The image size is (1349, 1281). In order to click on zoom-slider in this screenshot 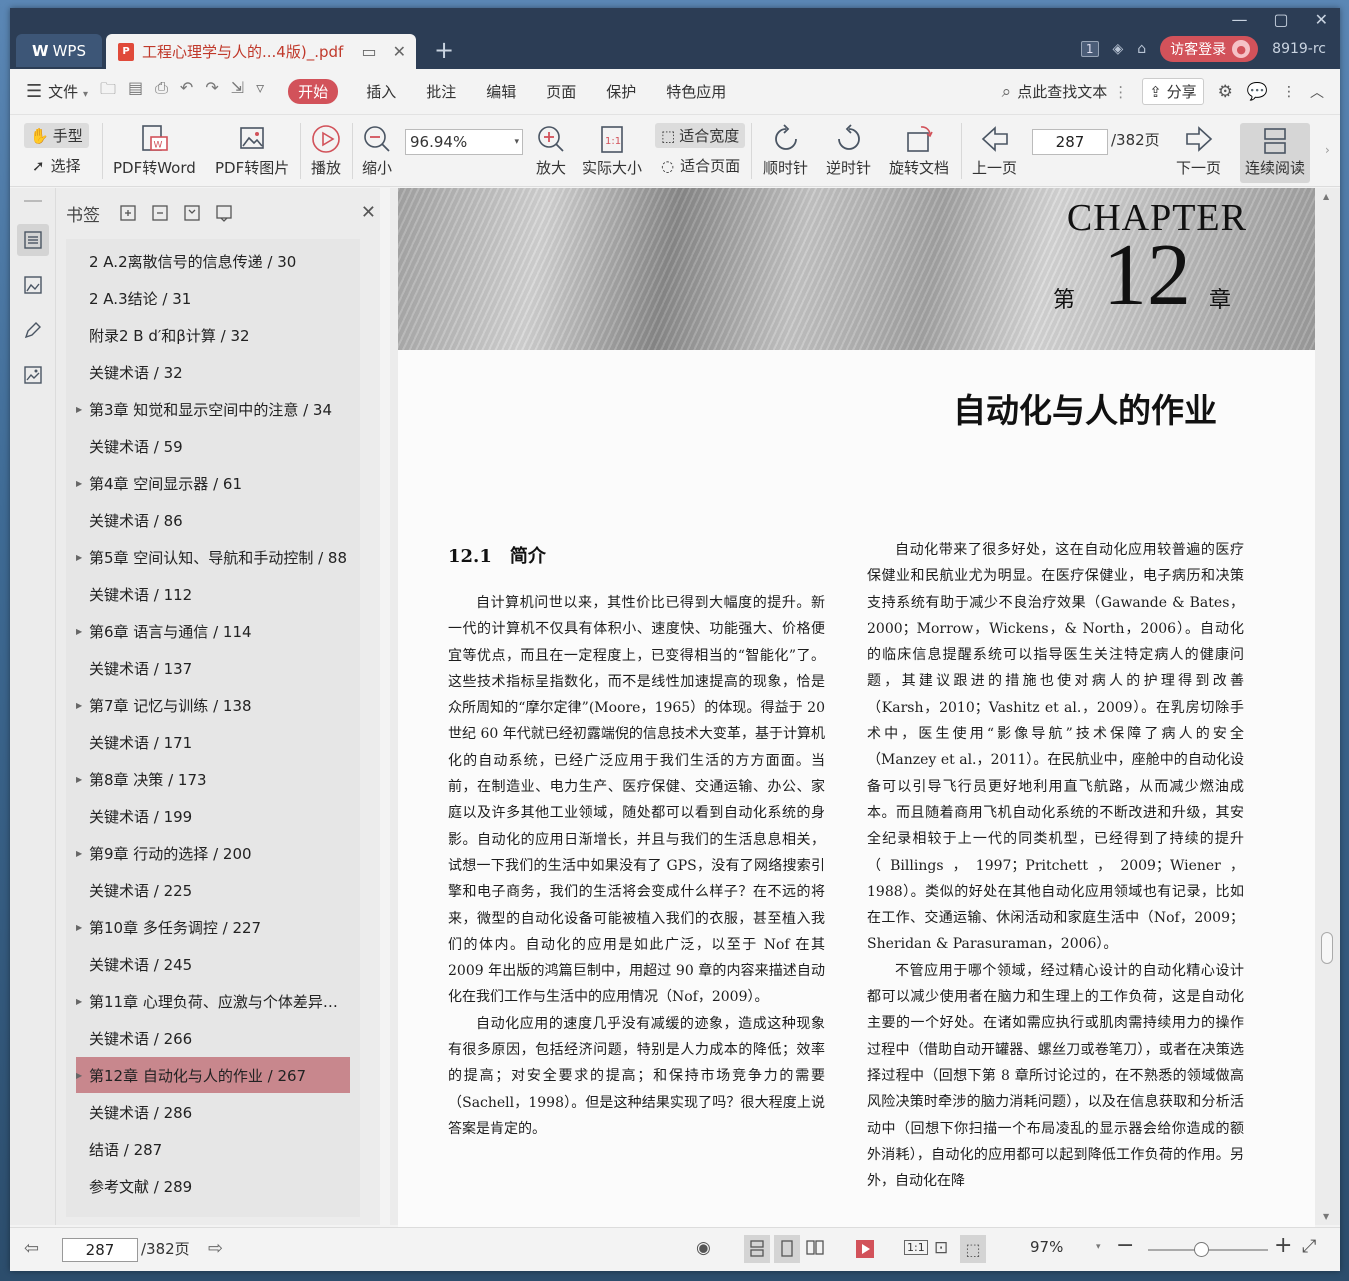, I will do `click(1208, 1249)`.